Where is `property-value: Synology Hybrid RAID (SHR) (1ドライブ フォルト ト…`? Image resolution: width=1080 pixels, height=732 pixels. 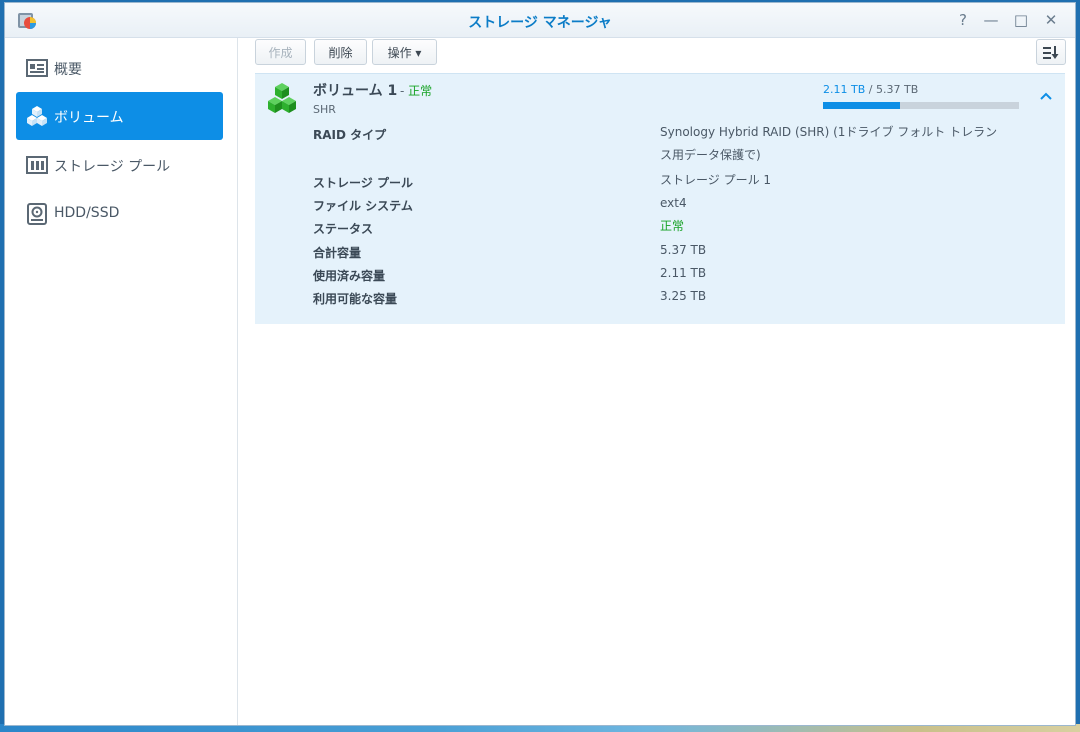 property-value: Synology Hybrid RAID (SHR) (1ドライブ フォルト ト… is located at coordinates (829, 143).